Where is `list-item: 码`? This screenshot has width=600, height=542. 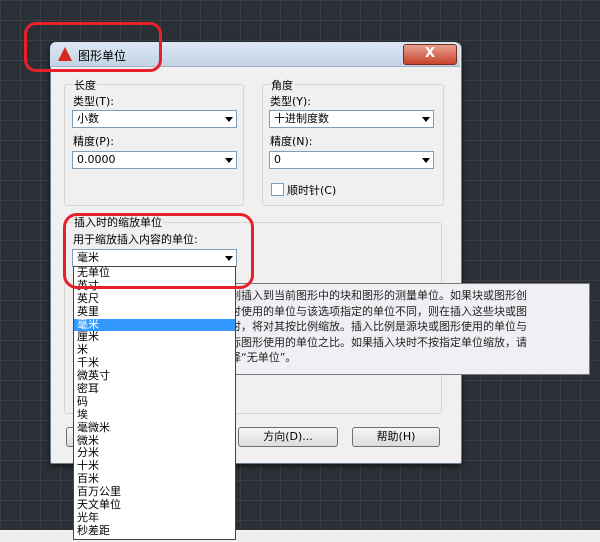 list-item: 码 is located at coordinates (154, 402).